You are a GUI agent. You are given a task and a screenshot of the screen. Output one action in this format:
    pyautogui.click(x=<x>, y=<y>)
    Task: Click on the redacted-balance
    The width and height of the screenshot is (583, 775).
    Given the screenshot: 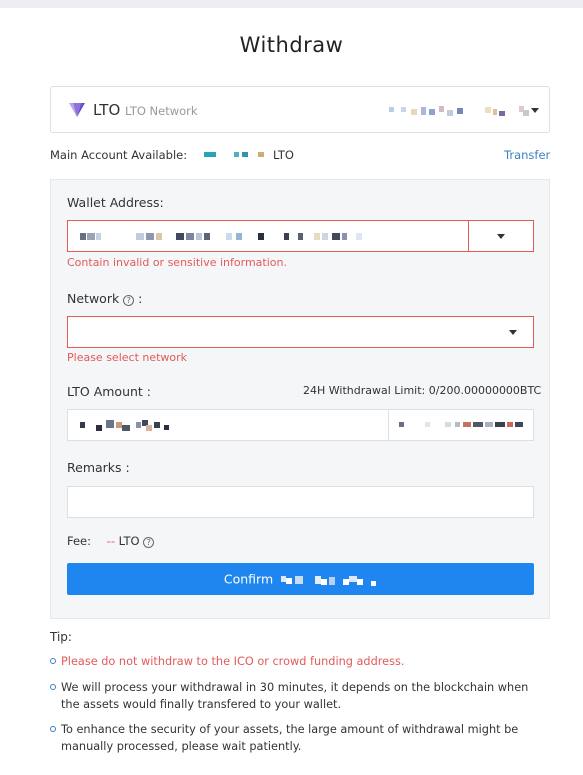 What is the action you would take?
    pyautogui.click(x=234, y=154)
    